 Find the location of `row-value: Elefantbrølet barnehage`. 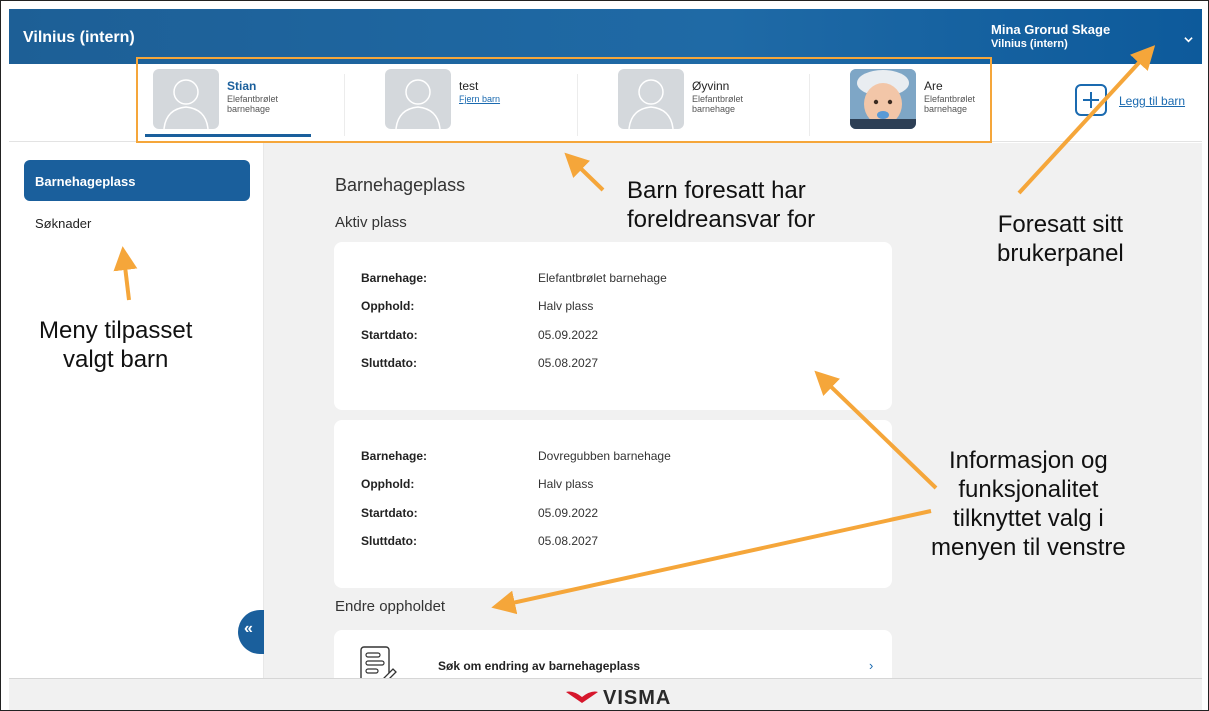

row-value: Elefantbrølet barnehage is located at coordinates (602, 278).